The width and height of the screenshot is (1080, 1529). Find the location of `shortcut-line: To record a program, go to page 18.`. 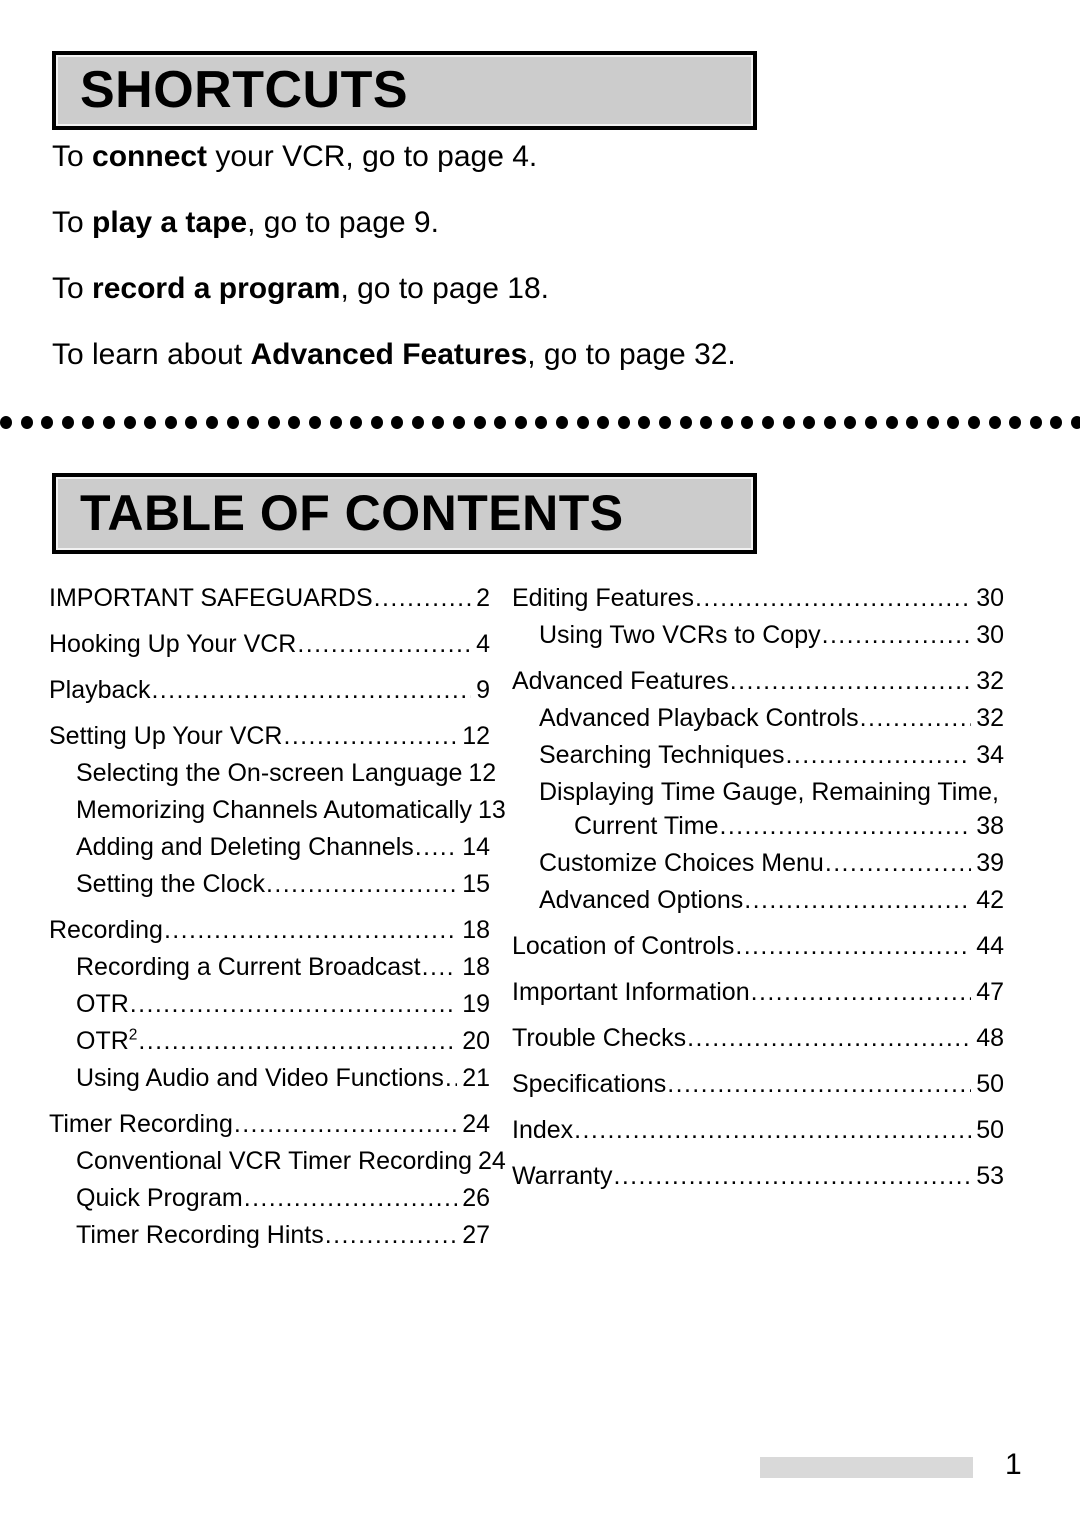

shortcut-line: To record a program, go to page 18. is located at coordinates (542, 289).